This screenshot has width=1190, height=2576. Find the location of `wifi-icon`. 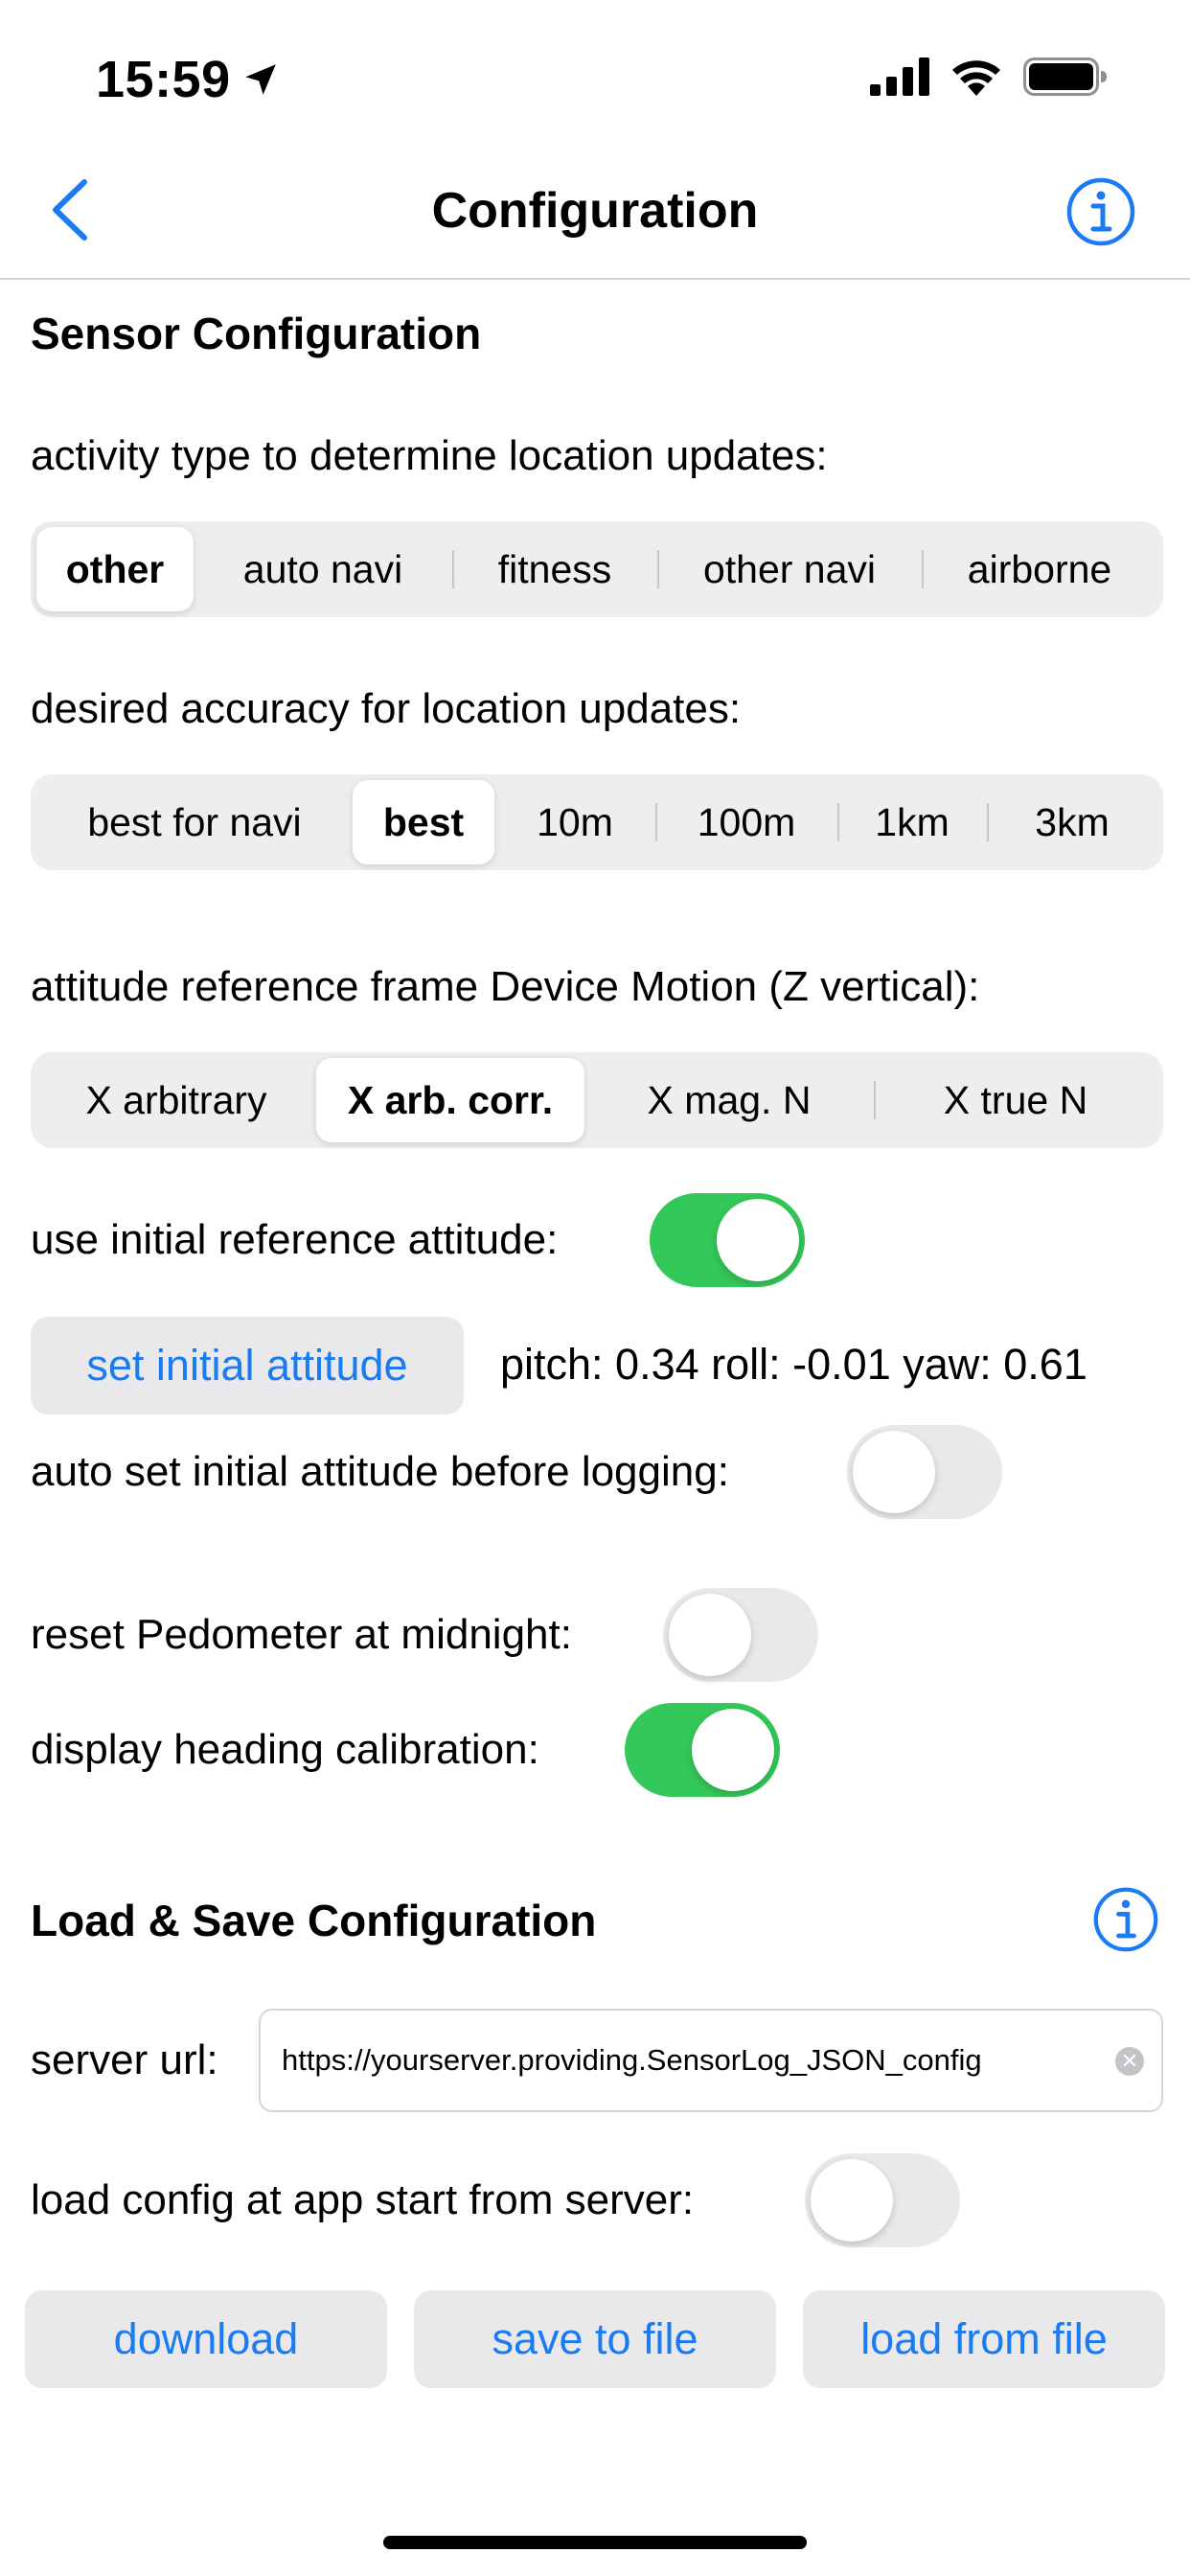

wifi-icon is located at coordinates (976, 78).